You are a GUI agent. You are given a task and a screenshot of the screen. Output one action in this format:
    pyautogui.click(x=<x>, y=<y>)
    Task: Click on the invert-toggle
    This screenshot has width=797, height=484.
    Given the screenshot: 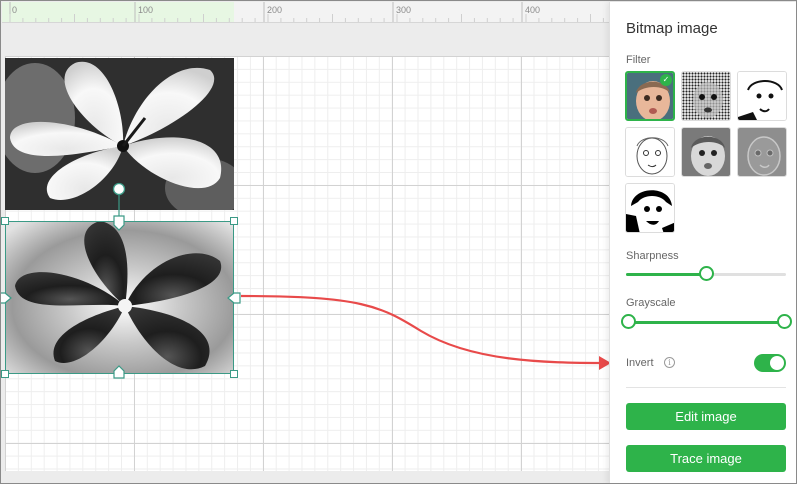 What is the action you would take?
    pyautogui.click(x=770, y=363)
    